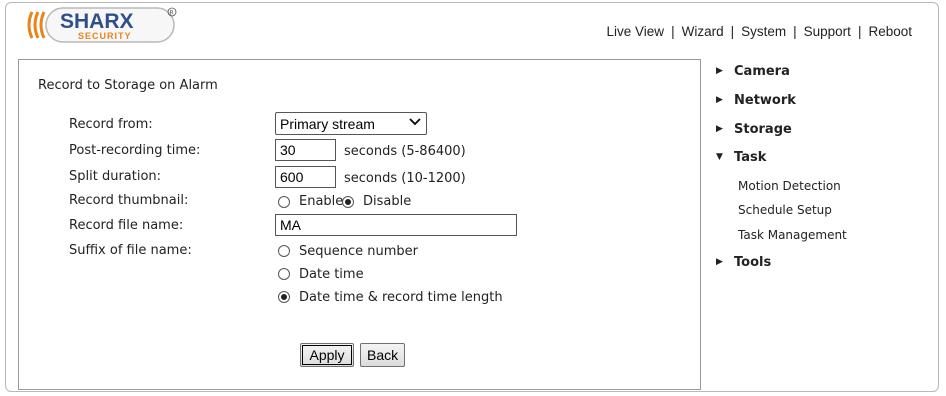 Image resolution: width=946 pixels, height=396 pixels. Describe the element at coordinates (284, 202) in the screenshot. I see `thumbnail-enable-radio` at that location.